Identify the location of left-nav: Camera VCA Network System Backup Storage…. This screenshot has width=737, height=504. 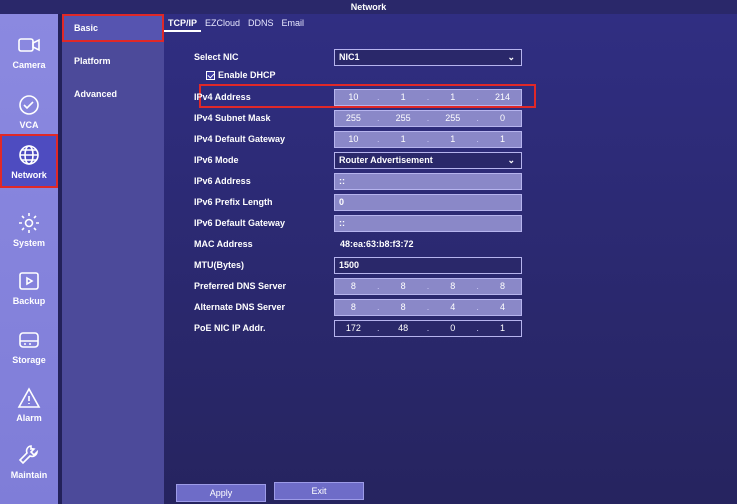
(29, 259).